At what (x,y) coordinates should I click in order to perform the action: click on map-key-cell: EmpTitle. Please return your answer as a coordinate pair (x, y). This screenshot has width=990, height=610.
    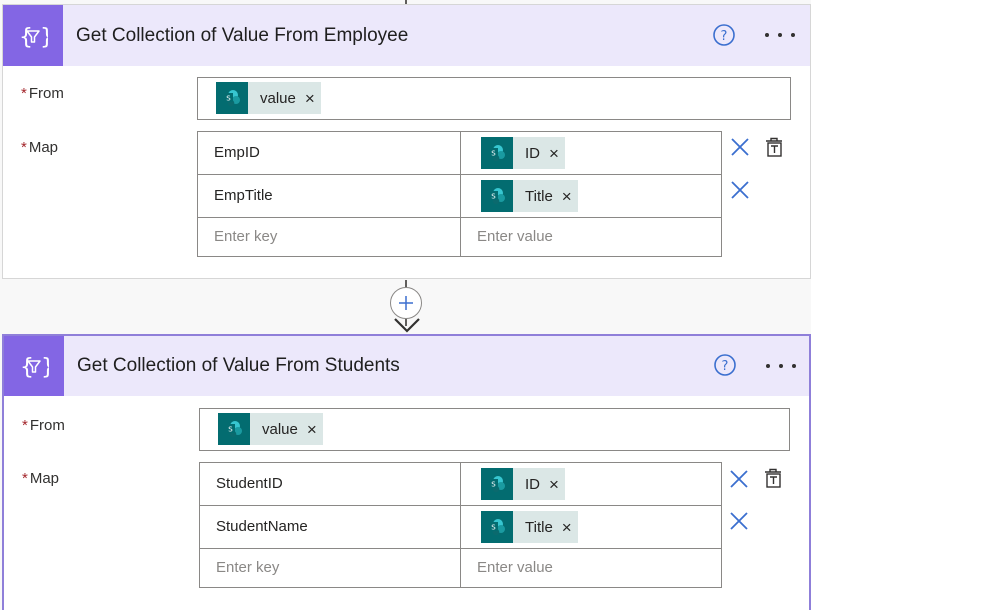
    Looking at the image, I should click on (329, 196).